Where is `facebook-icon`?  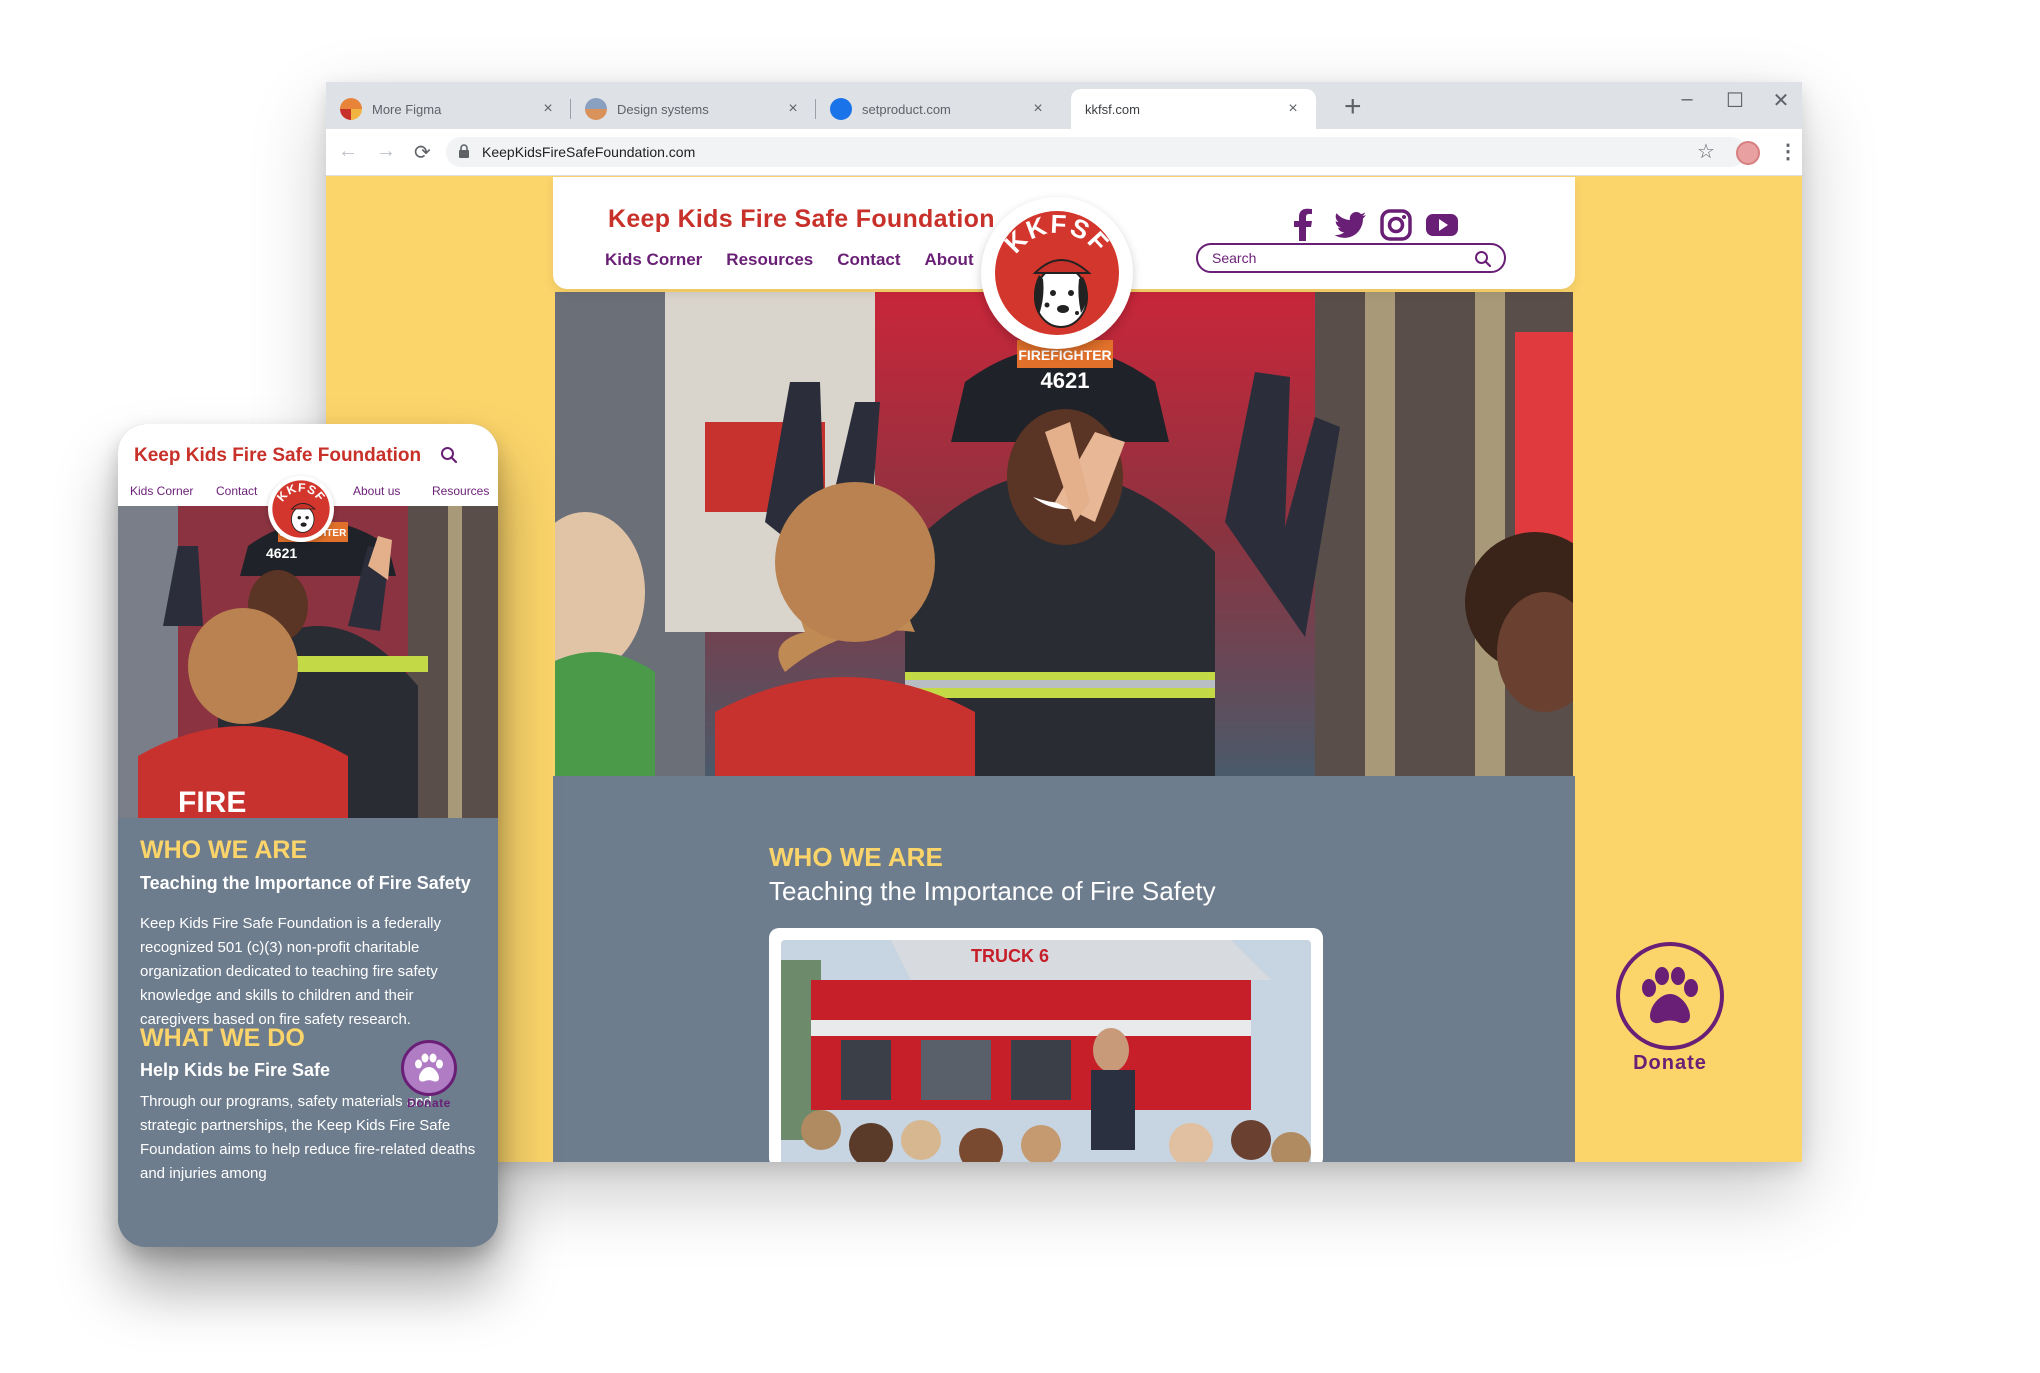 facebook-icon is located at coordinates (1304, 225).